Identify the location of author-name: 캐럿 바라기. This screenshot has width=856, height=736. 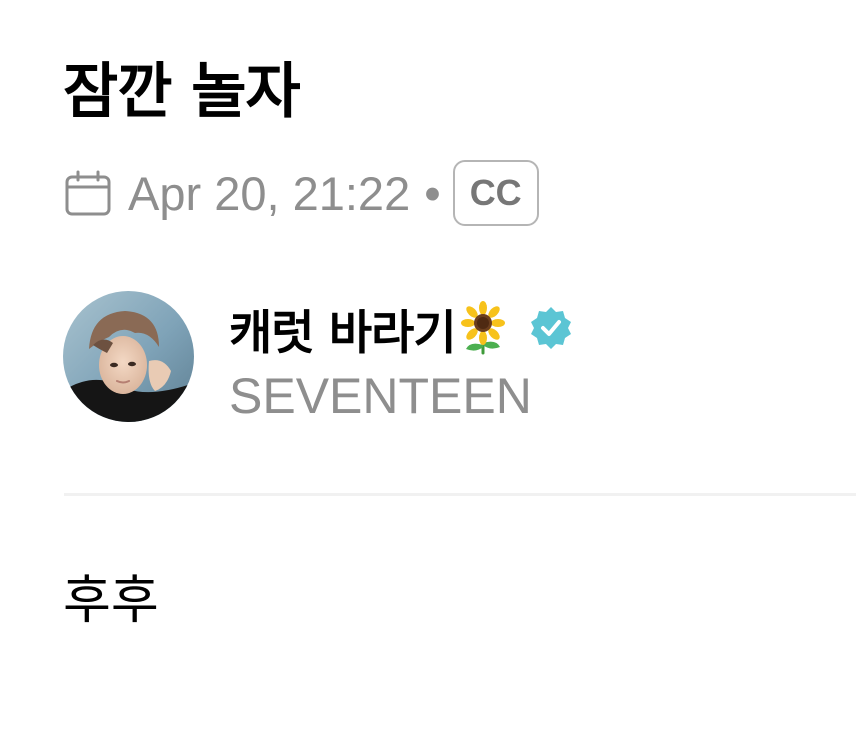
(343, 328).